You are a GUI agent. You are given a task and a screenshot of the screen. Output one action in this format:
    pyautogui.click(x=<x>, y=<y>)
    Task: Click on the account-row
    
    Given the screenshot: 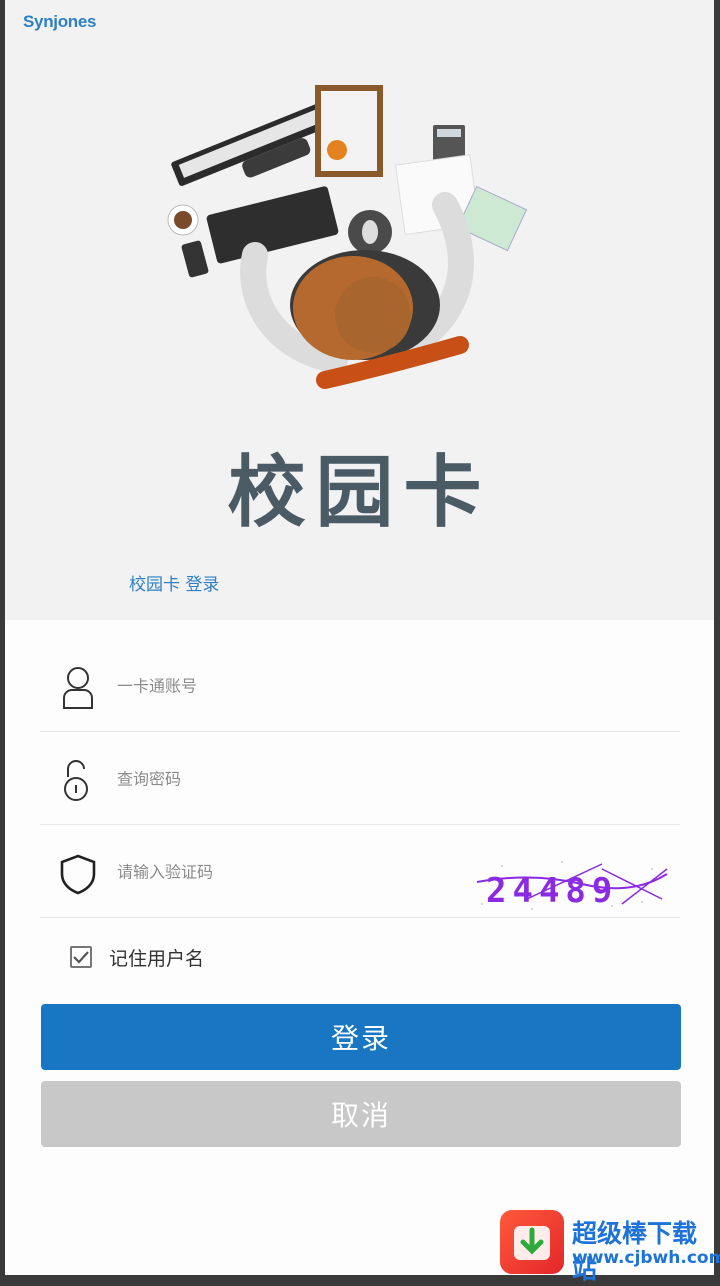 What is the action you would take?
    pyautogui.click(x=360, y=685)
    